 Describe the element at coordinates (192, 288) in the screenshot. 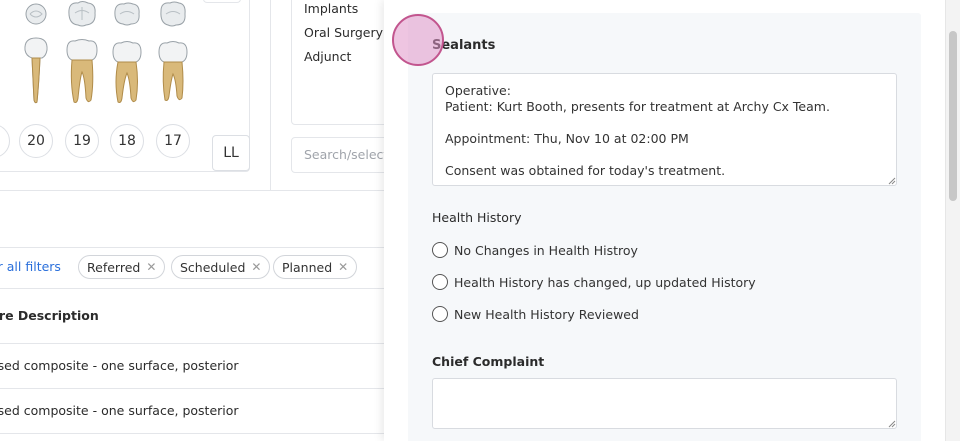

I see `table-top-border` at that location.